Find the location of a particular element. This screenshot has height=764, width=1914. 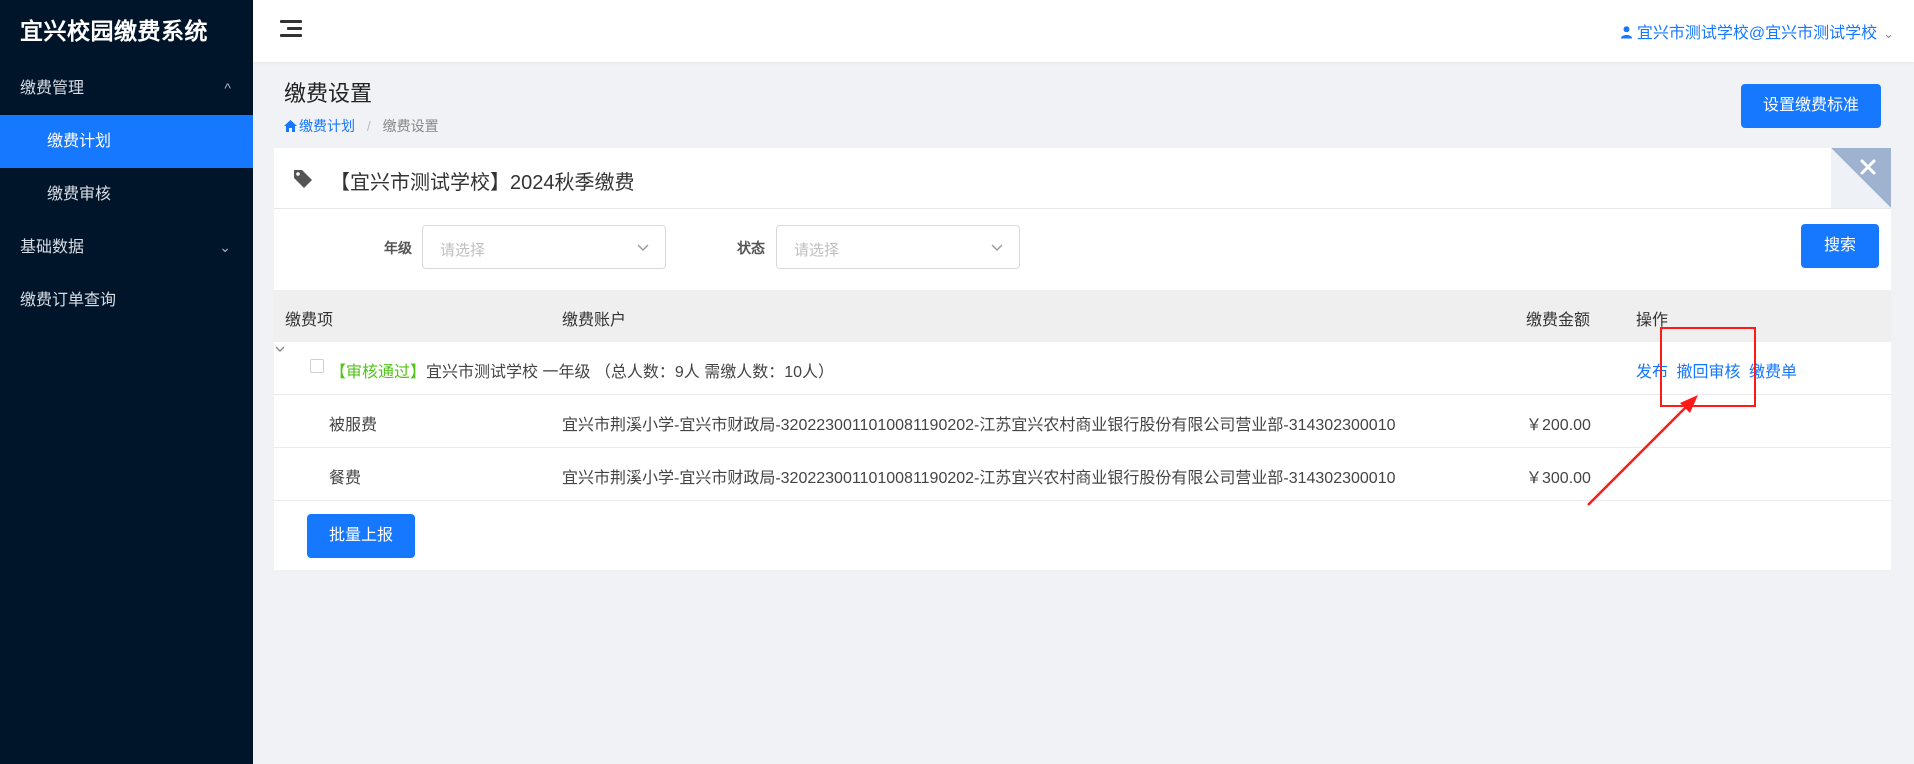

row-checkbox is located at coordinates (317, 366).